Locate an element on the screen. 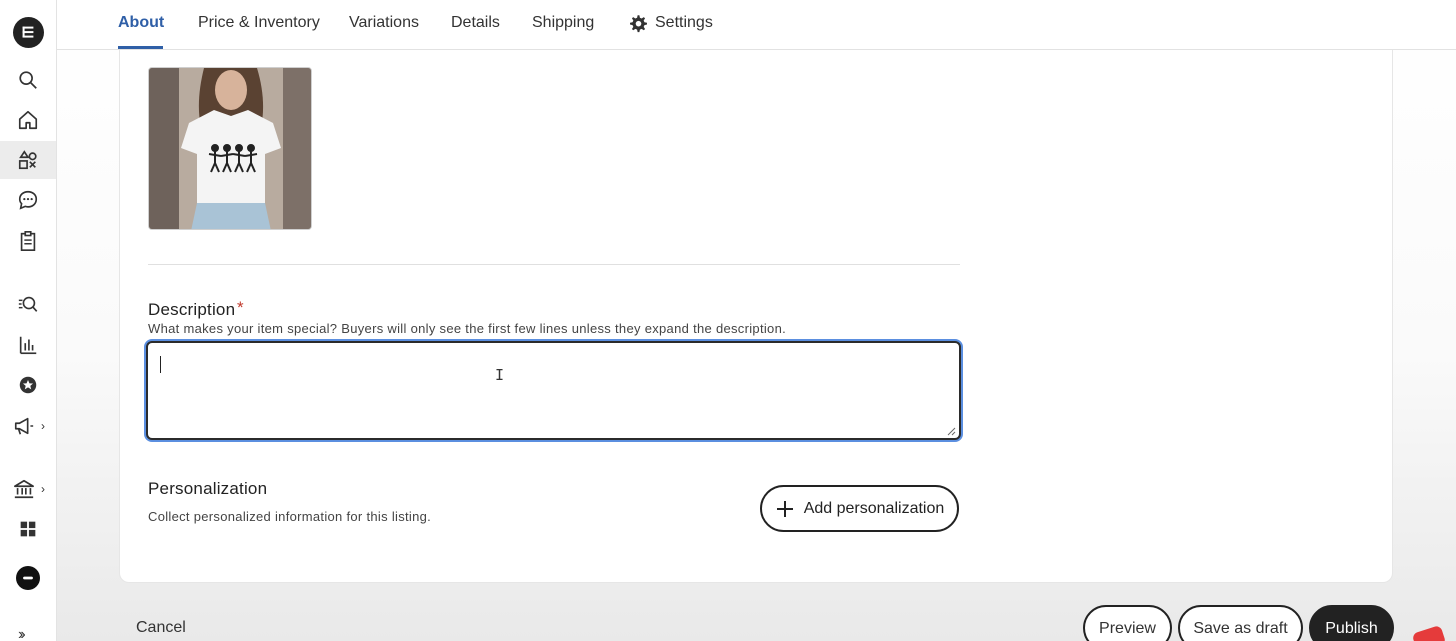  sidebar-item-stats is located at coordinates (28, 345).